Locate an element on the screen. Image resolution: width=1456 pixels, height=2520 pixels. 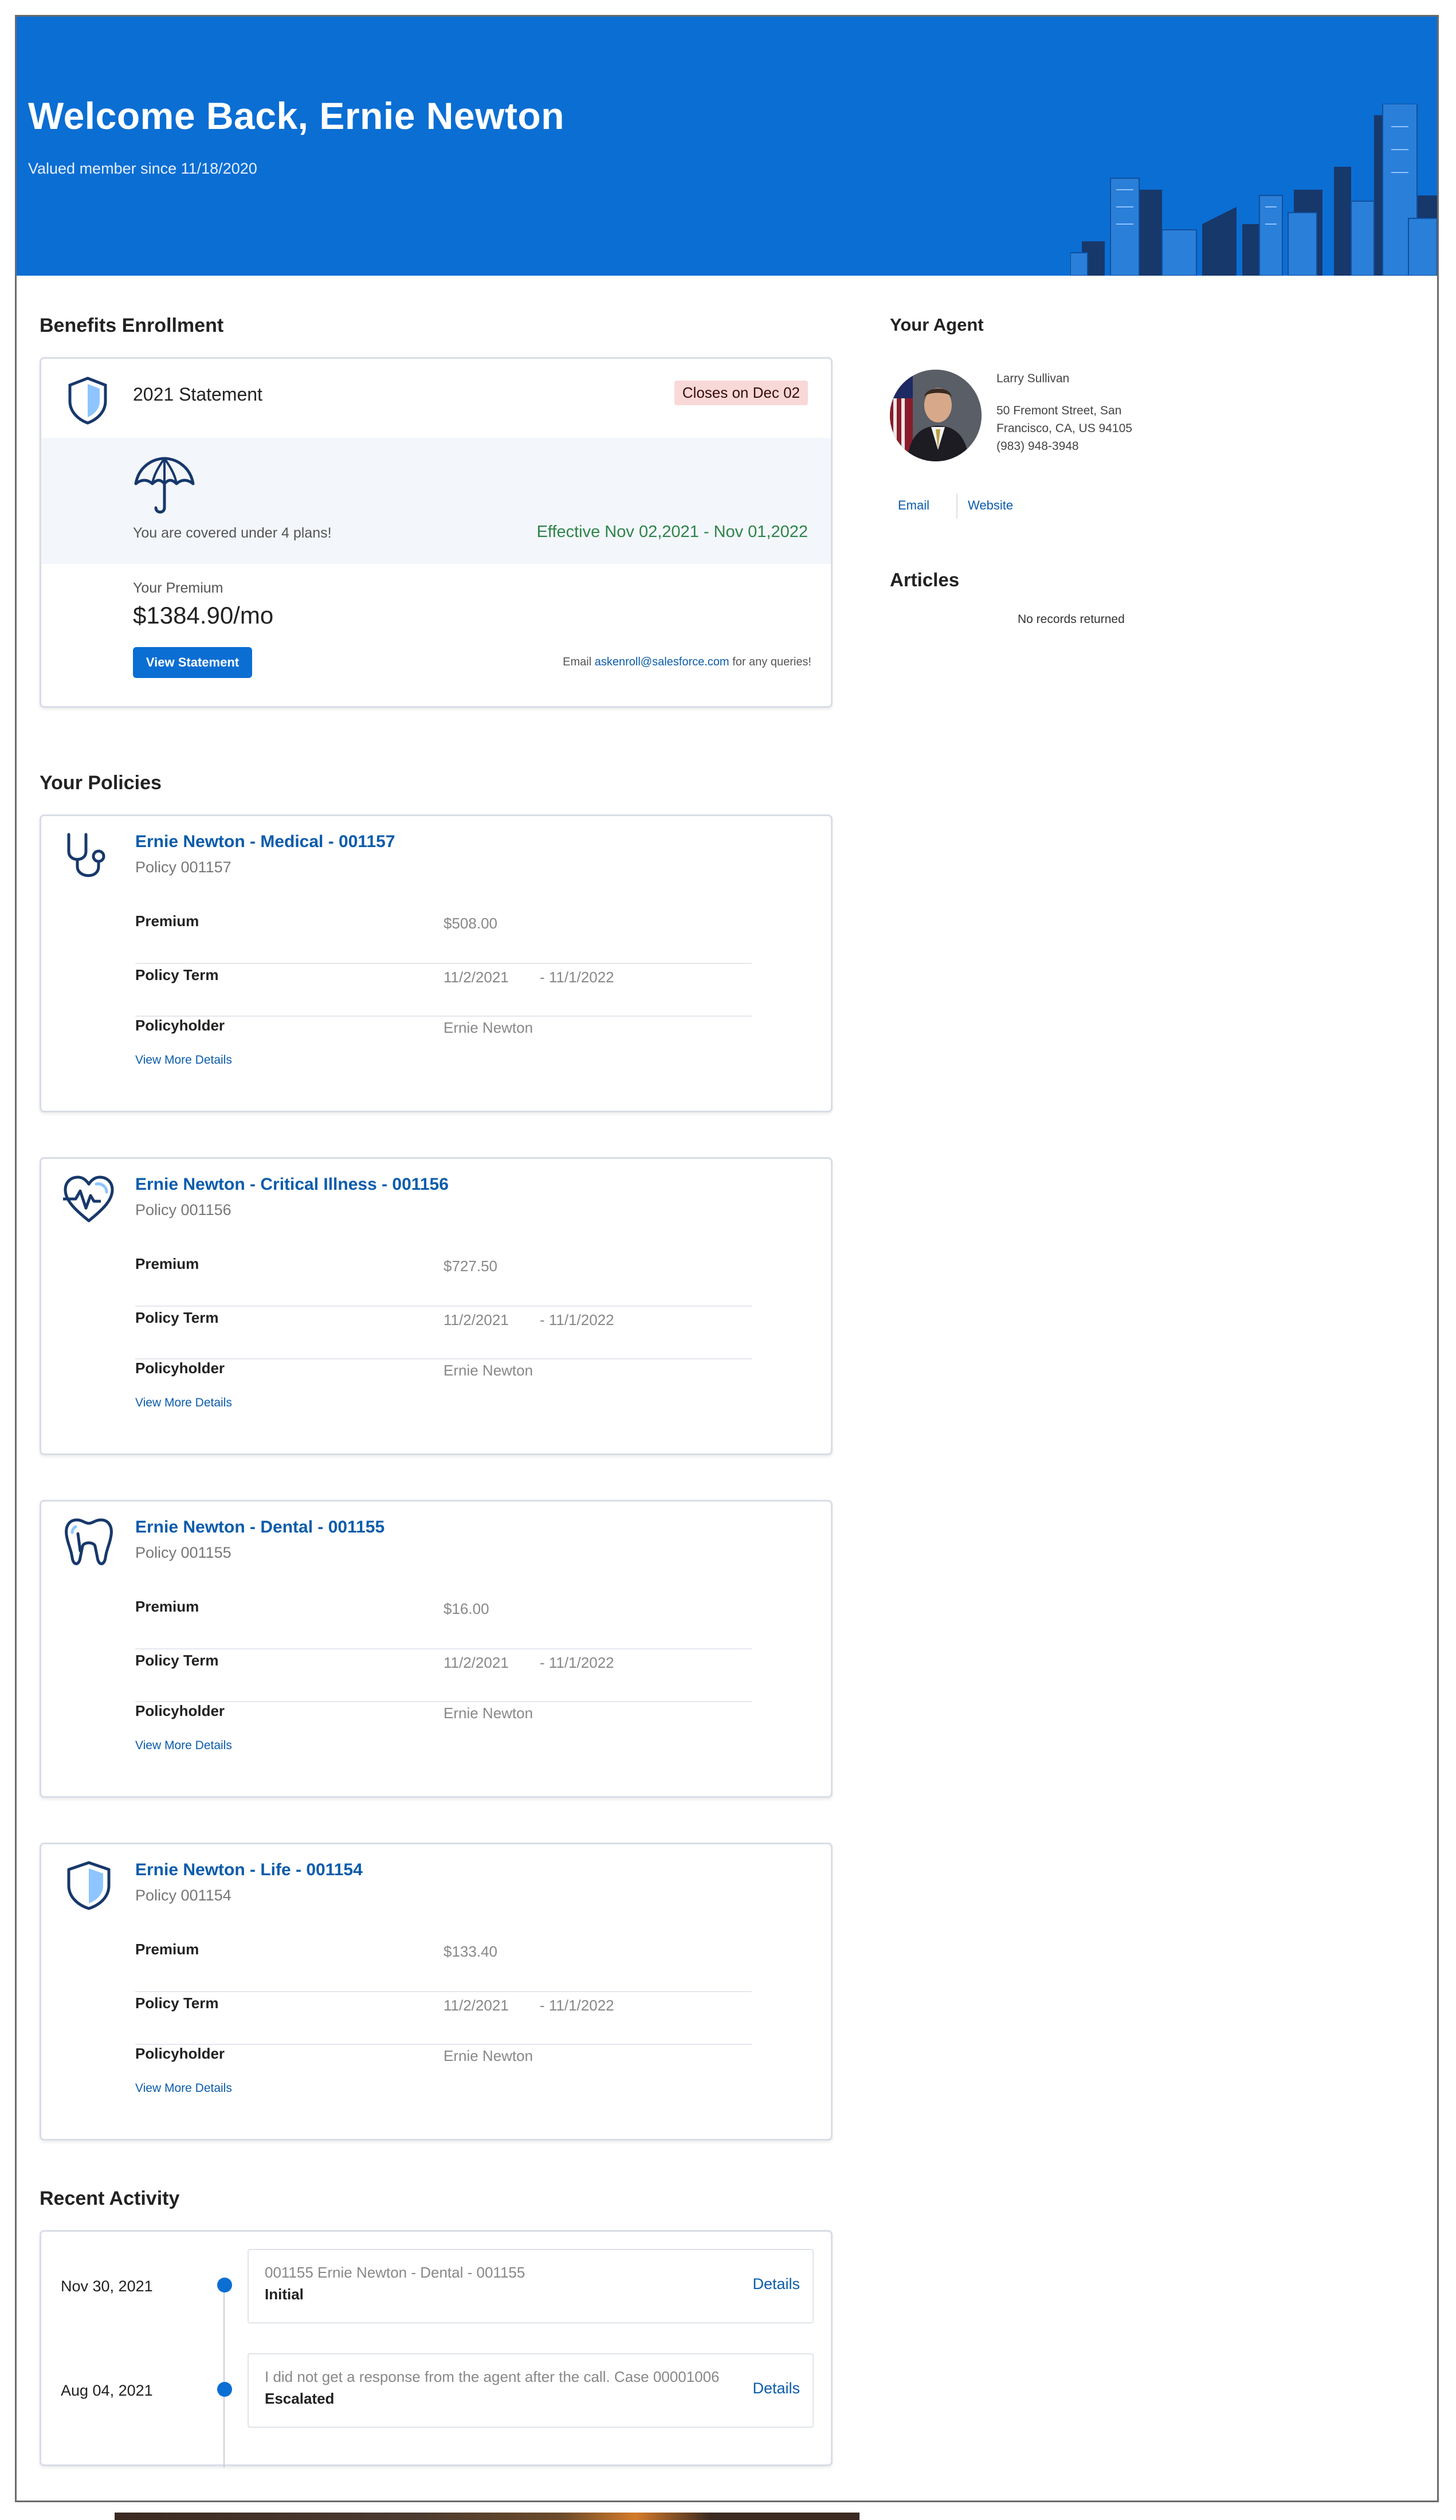
view-statement-button: View Statement is located at coordinates (192, 662).